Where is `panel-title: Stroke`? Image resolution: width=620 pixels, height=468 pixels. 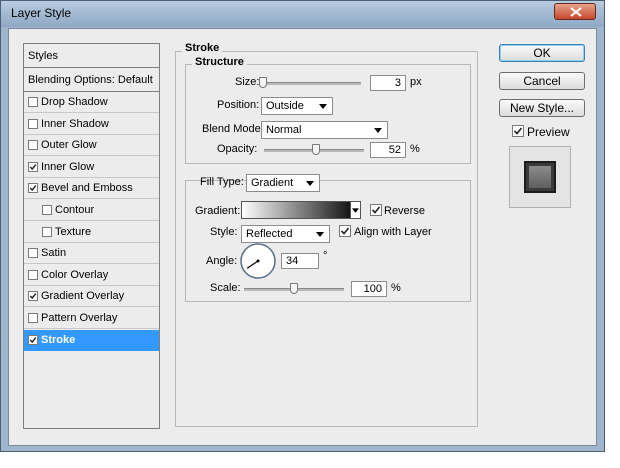
panel-title: Stroke is located at coordinates (202, 48).